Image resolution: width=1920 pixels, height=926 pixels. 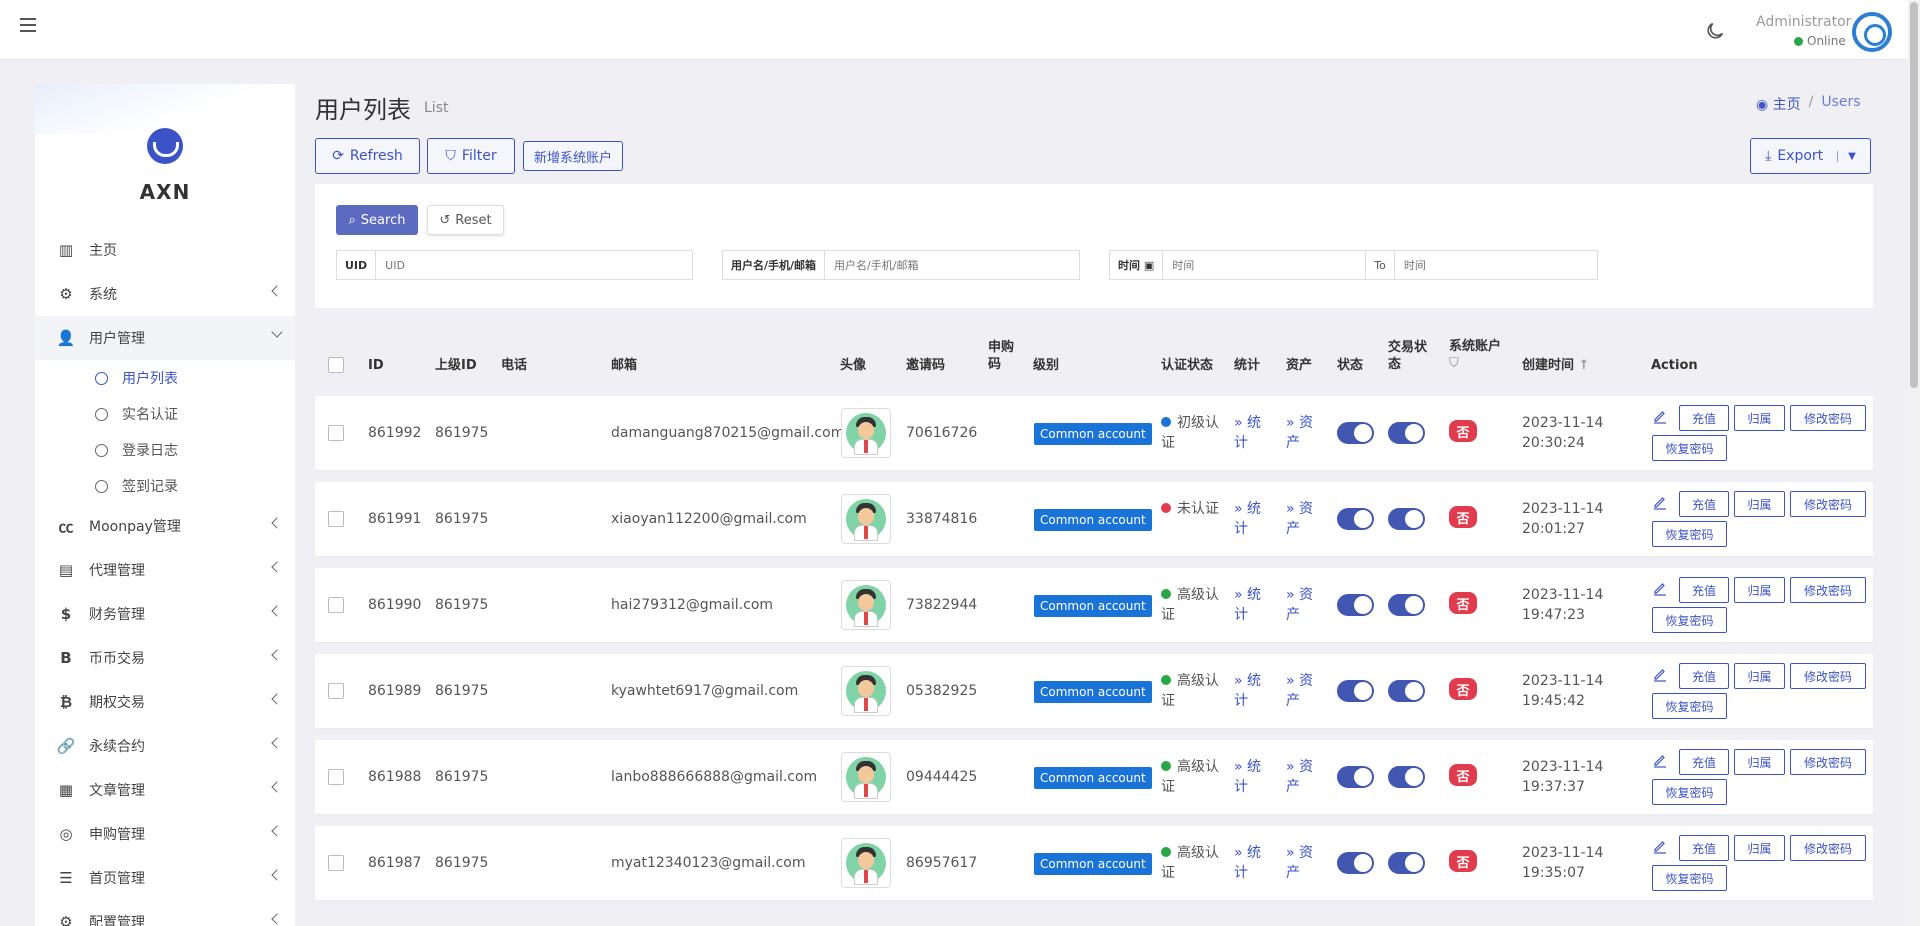 What do you see at coordinates (165, 250) in the screenshot?
I see `sidebar-item-home: ▥ 主页` at bounding box center [165, 250].